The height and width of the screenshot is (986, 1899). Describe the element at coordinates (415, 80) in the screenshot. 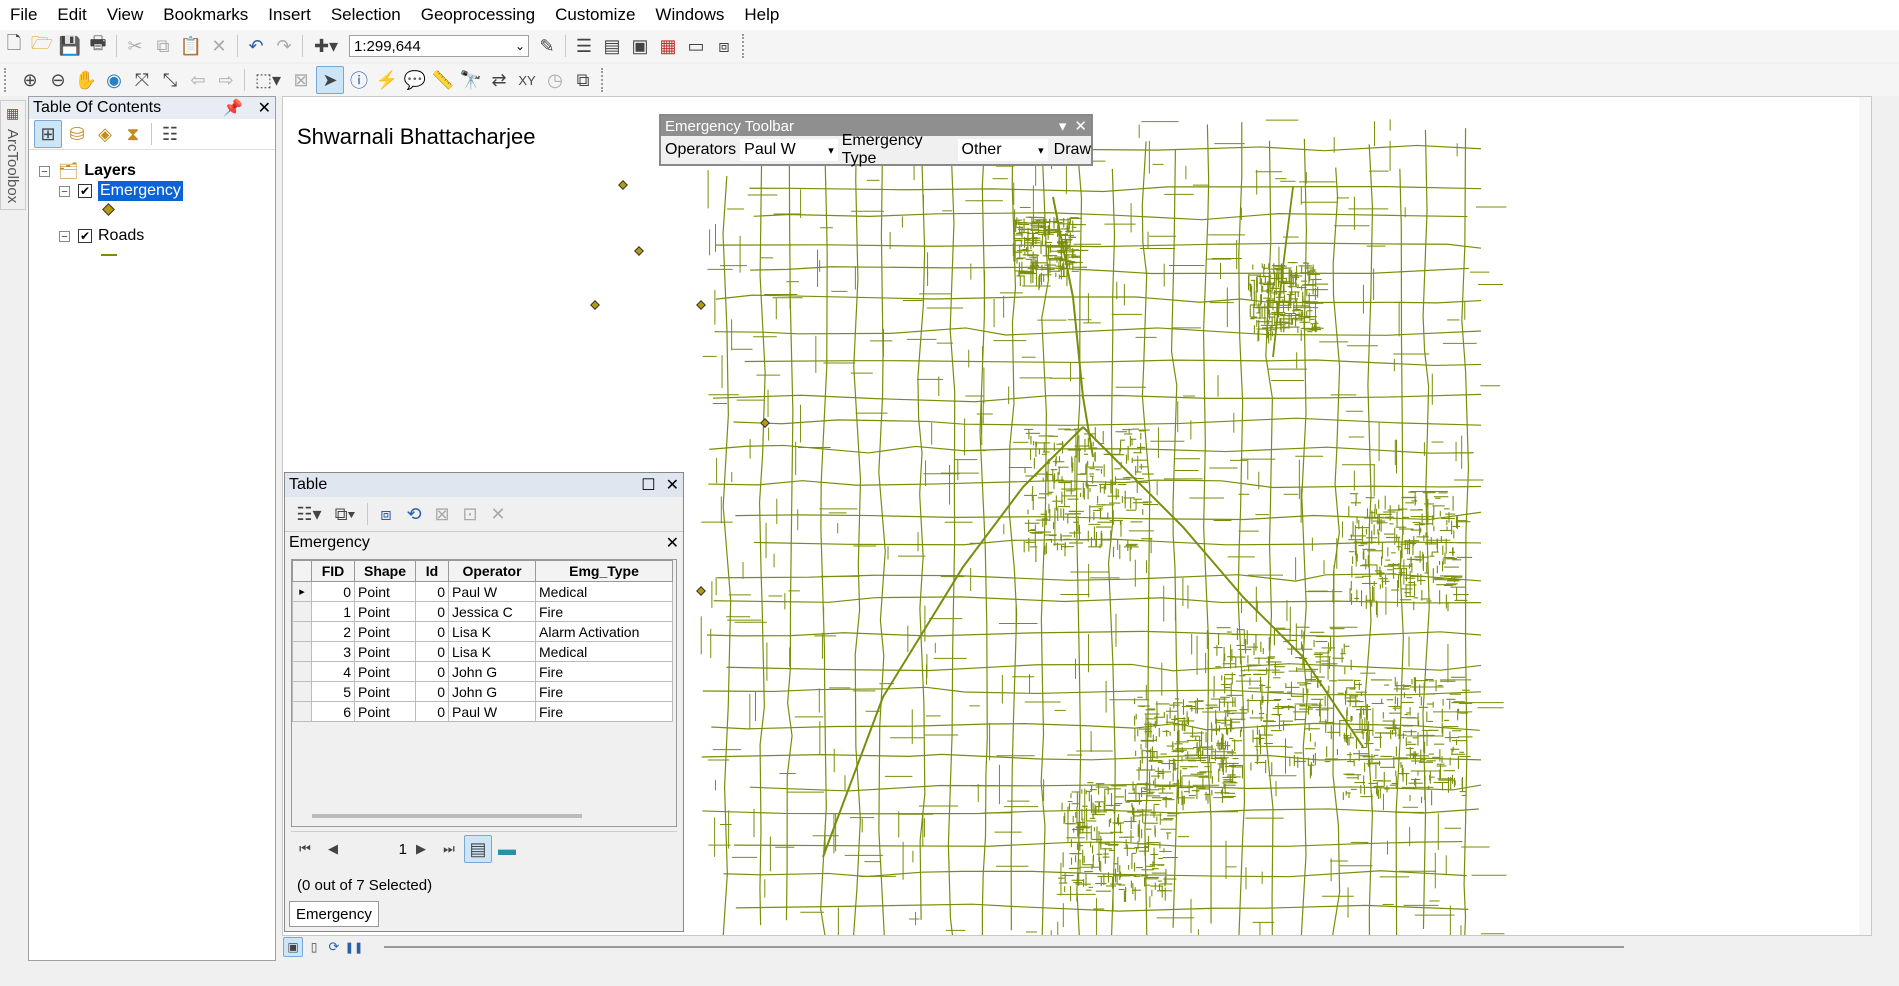

I see `html-popup-icon: 💬` at that location.